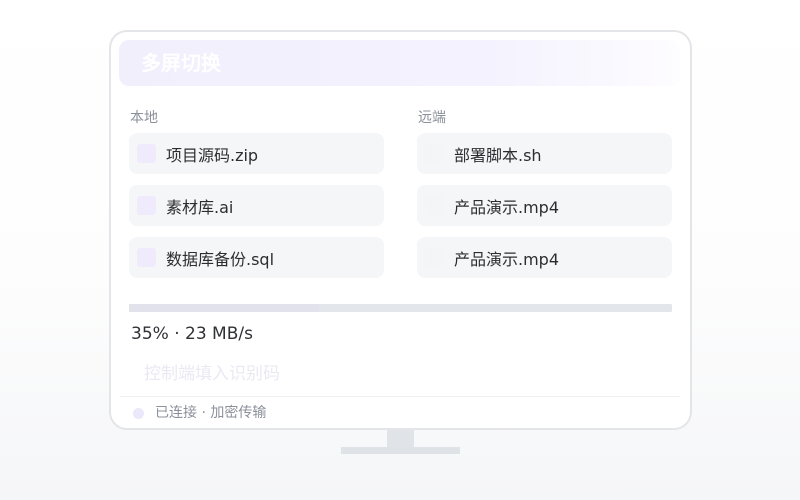  I want to click on local-file-item: 项目源码.zip, so click(256, 153).